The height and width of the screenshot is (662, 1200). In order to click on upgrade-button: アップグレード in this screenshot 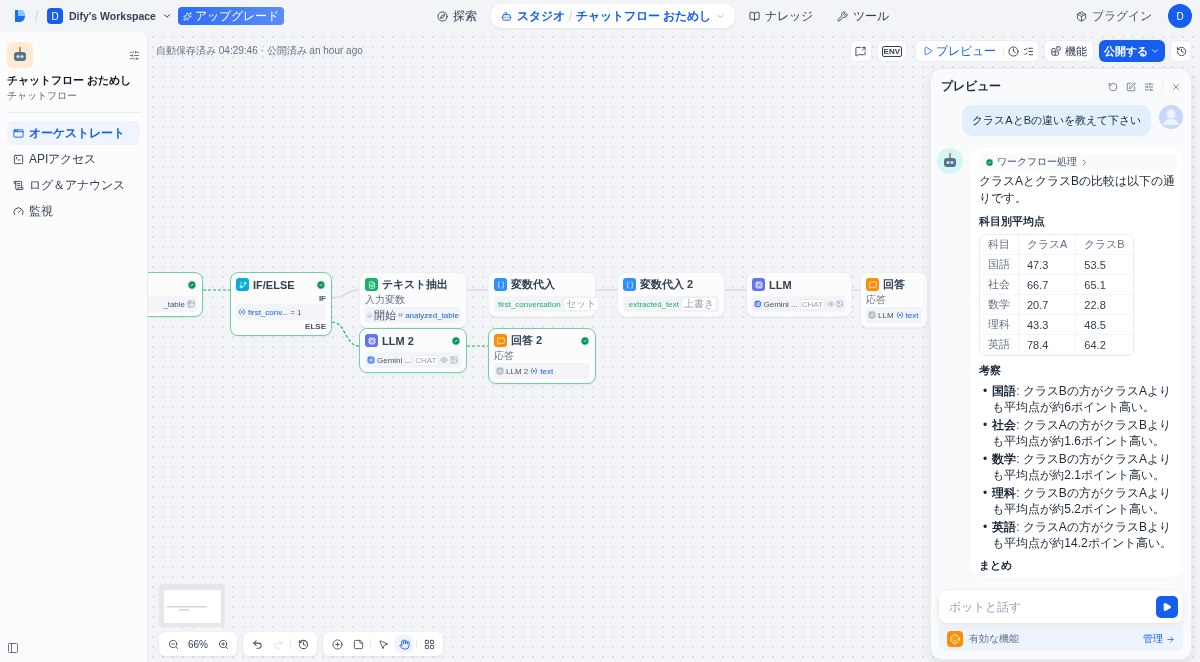, I will do `click(230, 16)`.